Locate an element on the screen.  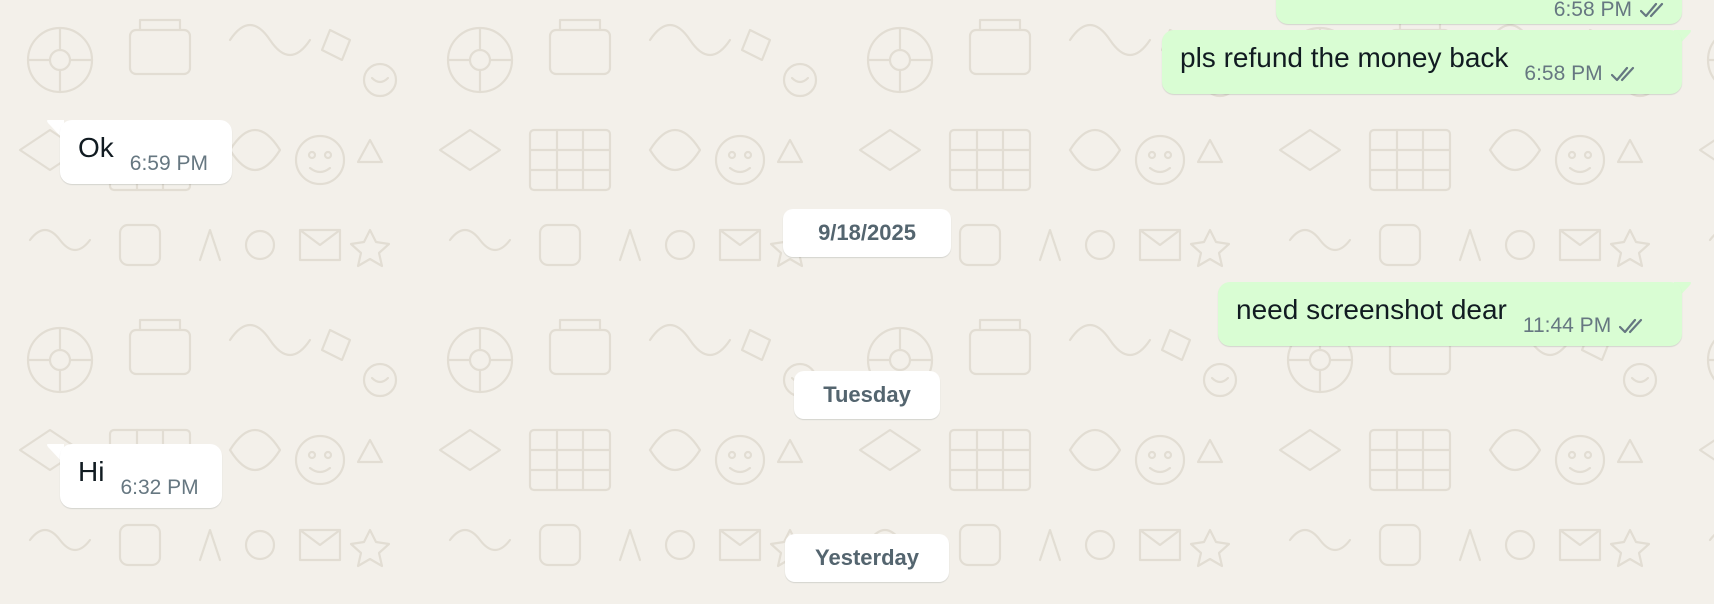
message-bubble-incoming: Ok 6:59 PM is located at coordinates (146, 152).